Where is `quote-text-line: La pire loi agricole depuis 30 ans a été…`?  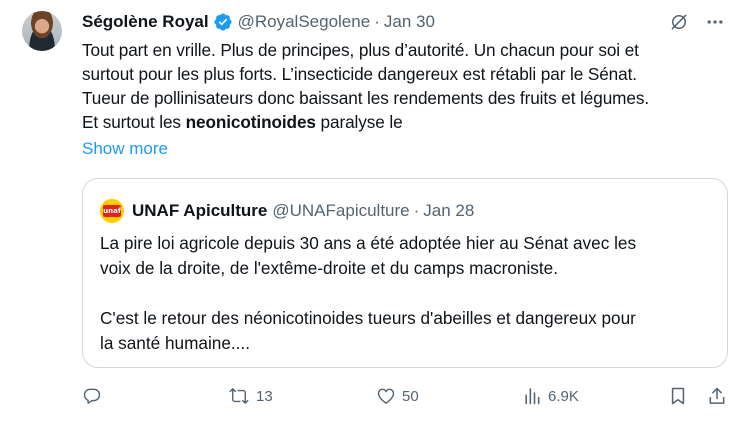 quote-text-line: La pire loi agricole depuis 30 ans a été… is located at coordinates (368, 243).